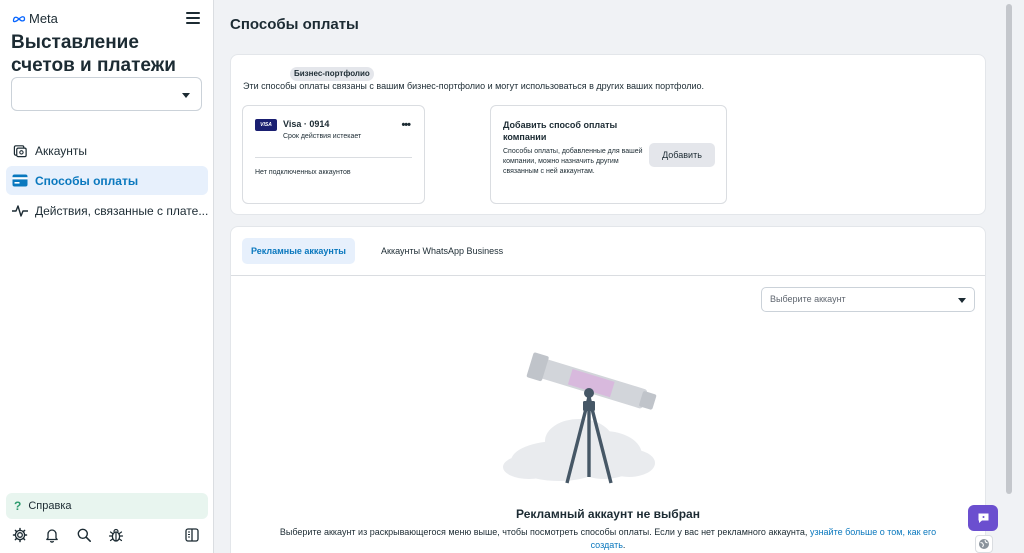 This screenshot has width=1024, height=553. What do you see at coordinates (84, 535) in the screenshot?
I see `search-icon` at bounding box center [84, 535].